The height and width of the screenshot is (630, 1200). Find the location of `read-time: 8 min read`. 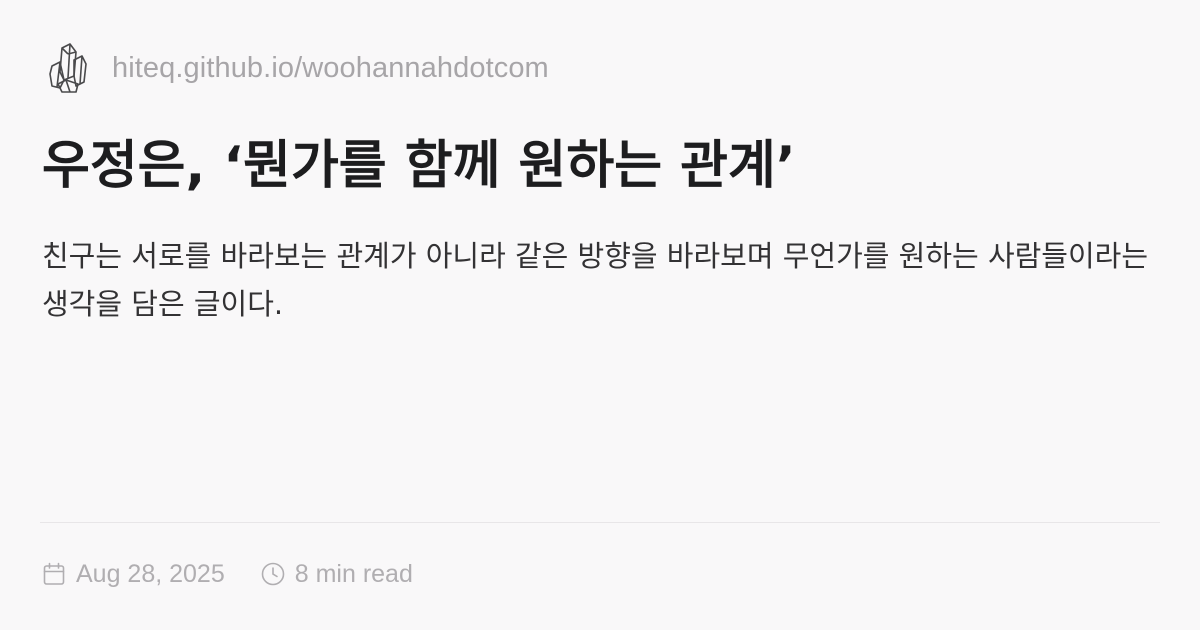

read-time: 8 min read is located at coordinates (337, 574).